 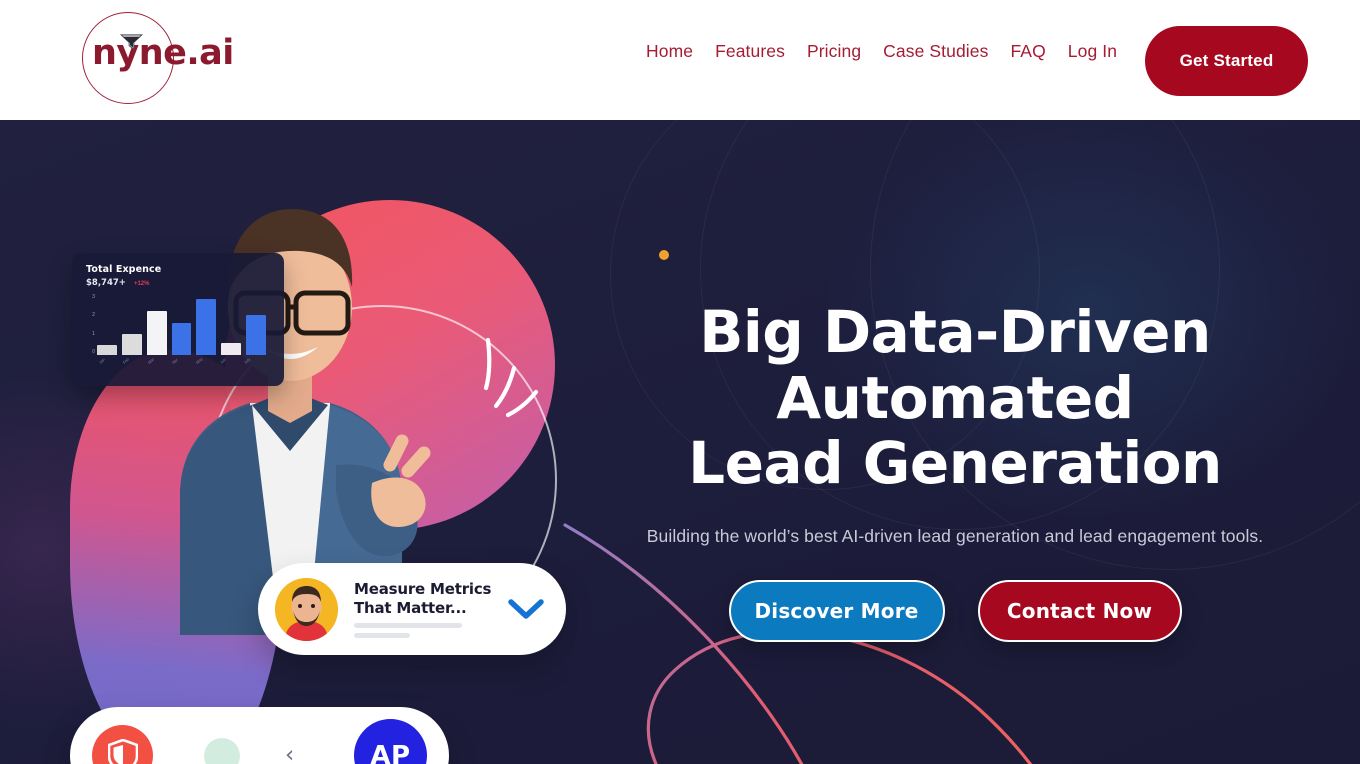 I want to click on chart-card-title: Total Expence, so click(x=124, y=269).